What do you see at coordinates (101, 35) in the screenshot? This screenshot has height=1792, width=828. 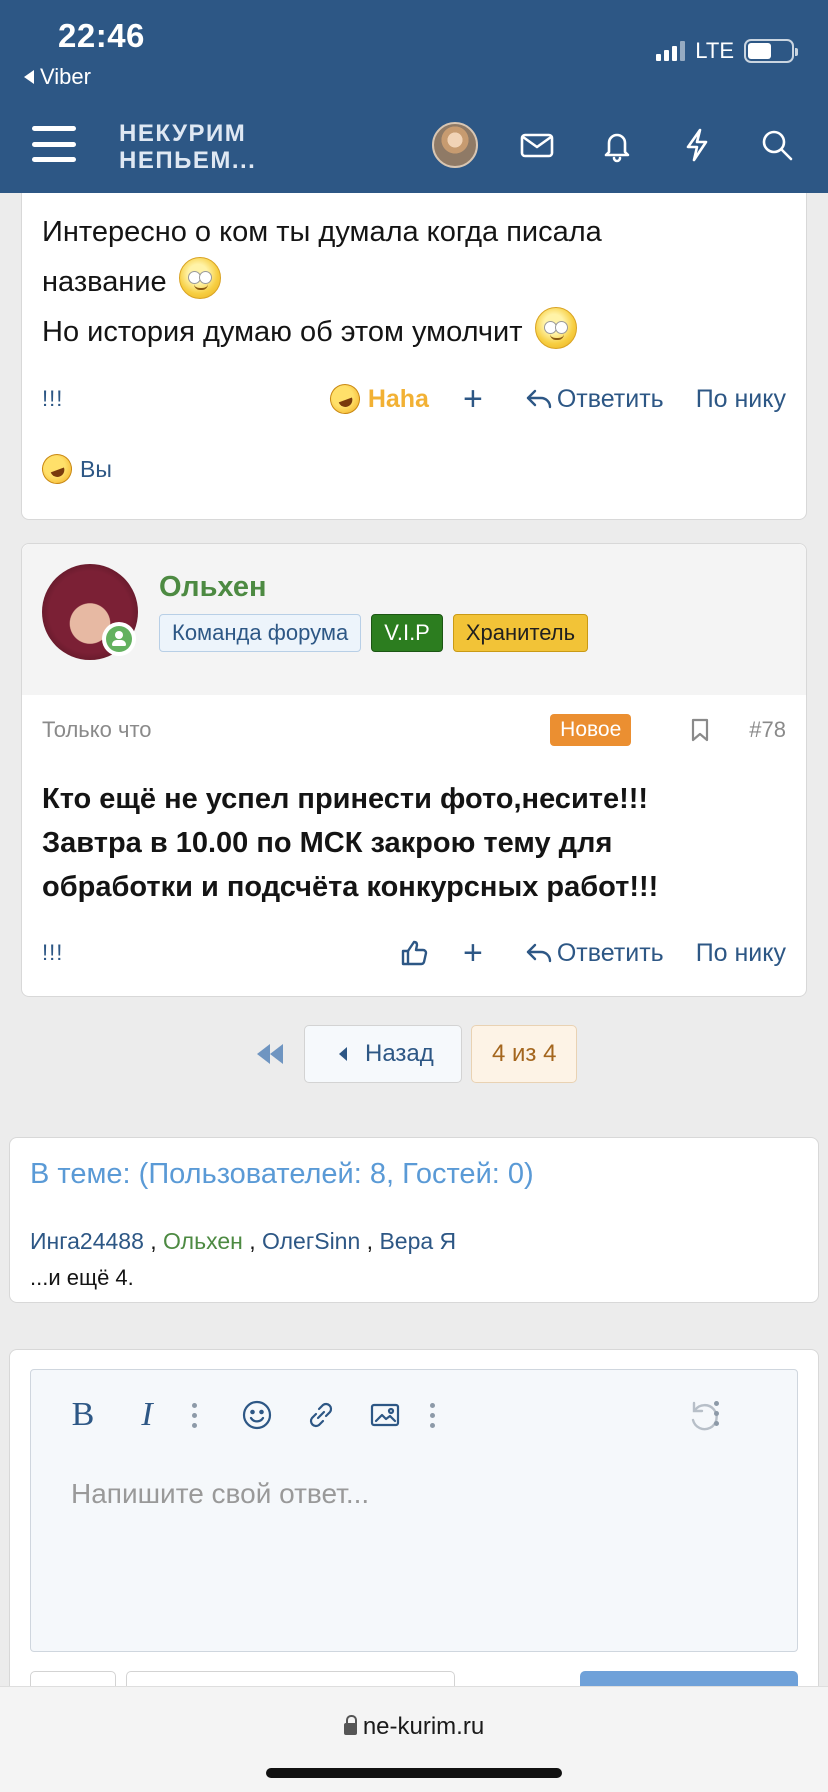 I see `status-time: 22:46` at bounding box center [101, 35].